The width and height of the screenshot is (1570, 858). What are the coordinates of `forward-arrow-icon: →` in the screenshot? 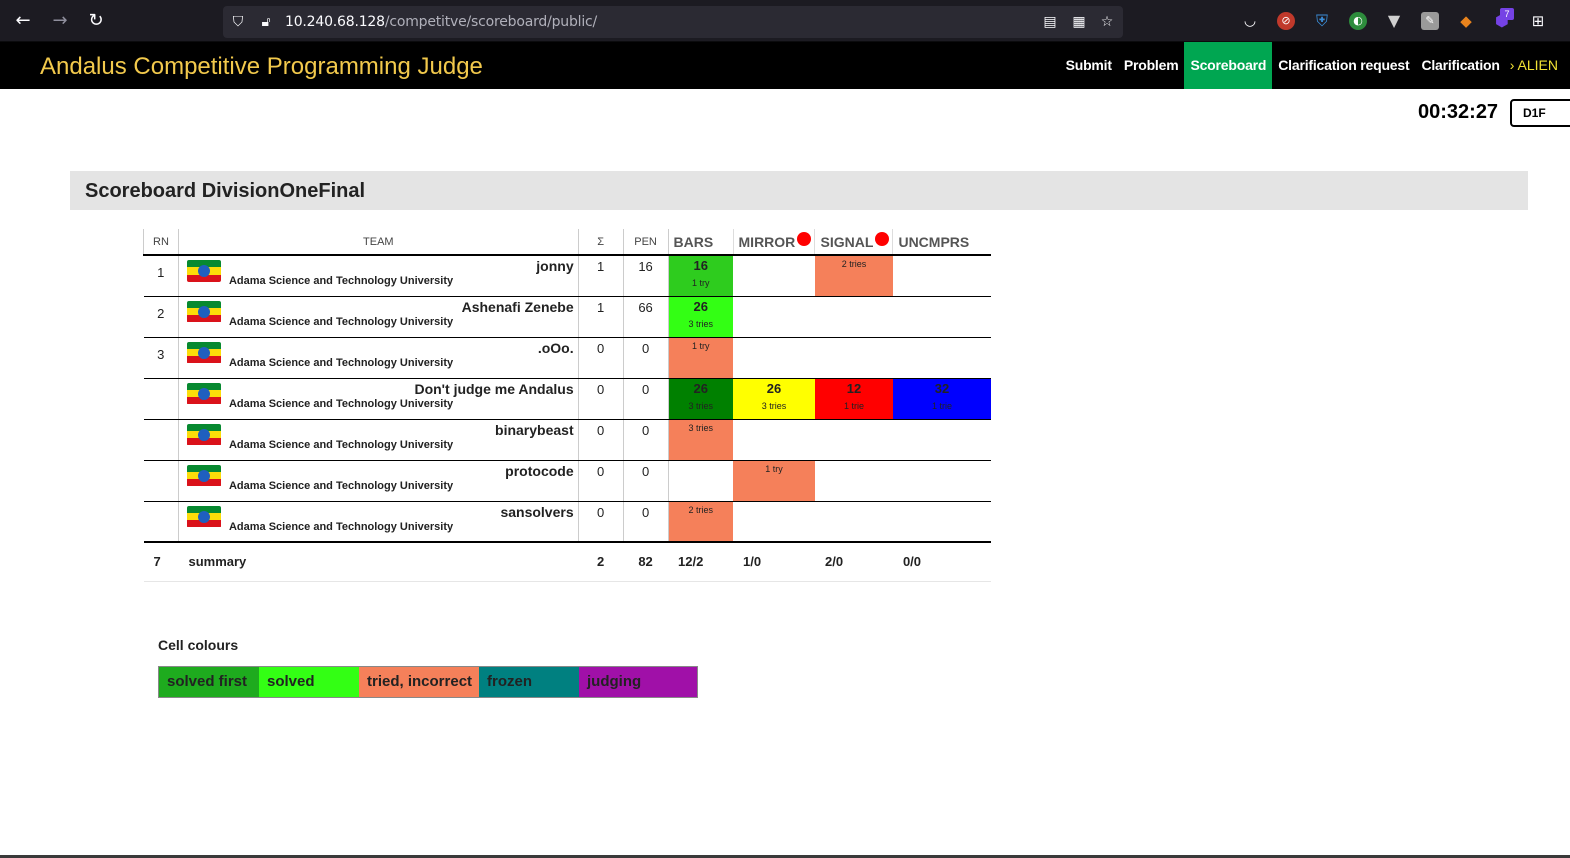 It's located at (60, 21).